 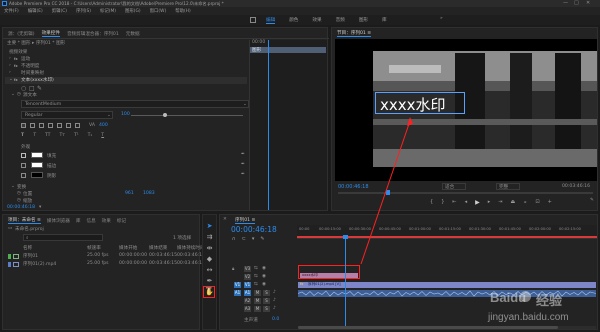 What do you see at coordinates (135, 104) in the screenshot?
I see `font-select: TencentMedium ⌄` at bounding box center [135, 104].